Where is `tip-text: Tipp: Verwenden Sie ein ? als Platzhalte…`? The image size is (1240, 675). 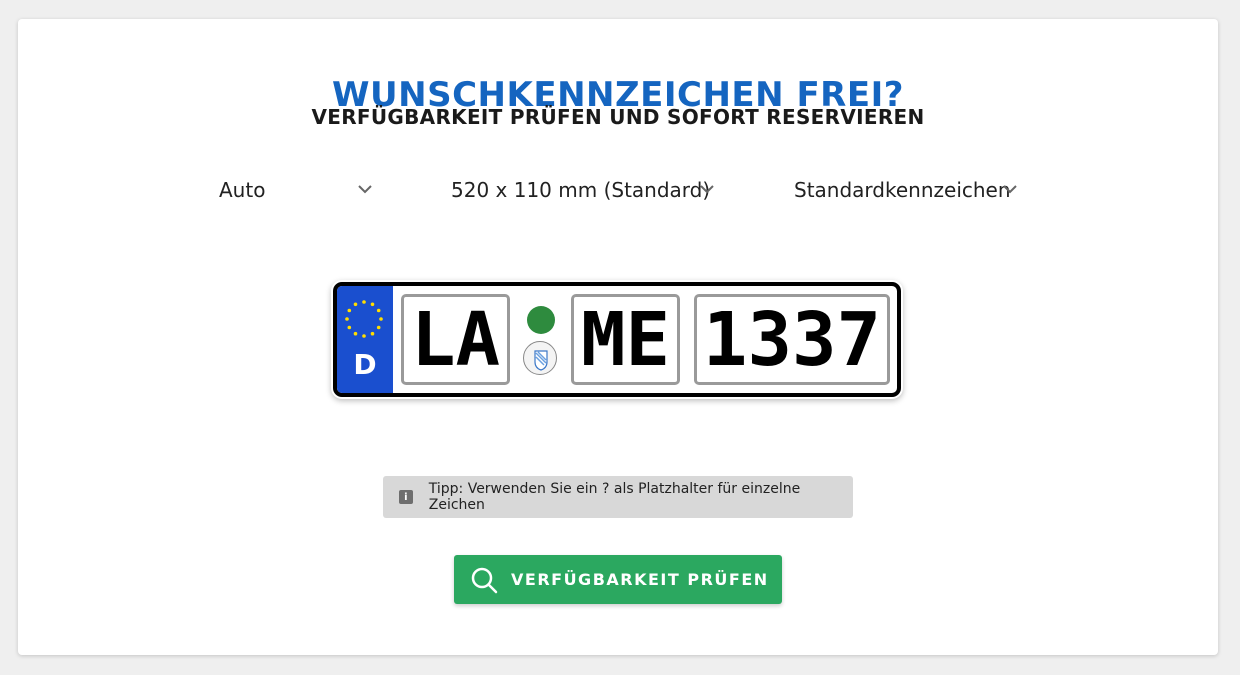 tip-text: Tipp: Verwenden Sie ein ? als Platzhalte… is located at coordinates (614, 497).